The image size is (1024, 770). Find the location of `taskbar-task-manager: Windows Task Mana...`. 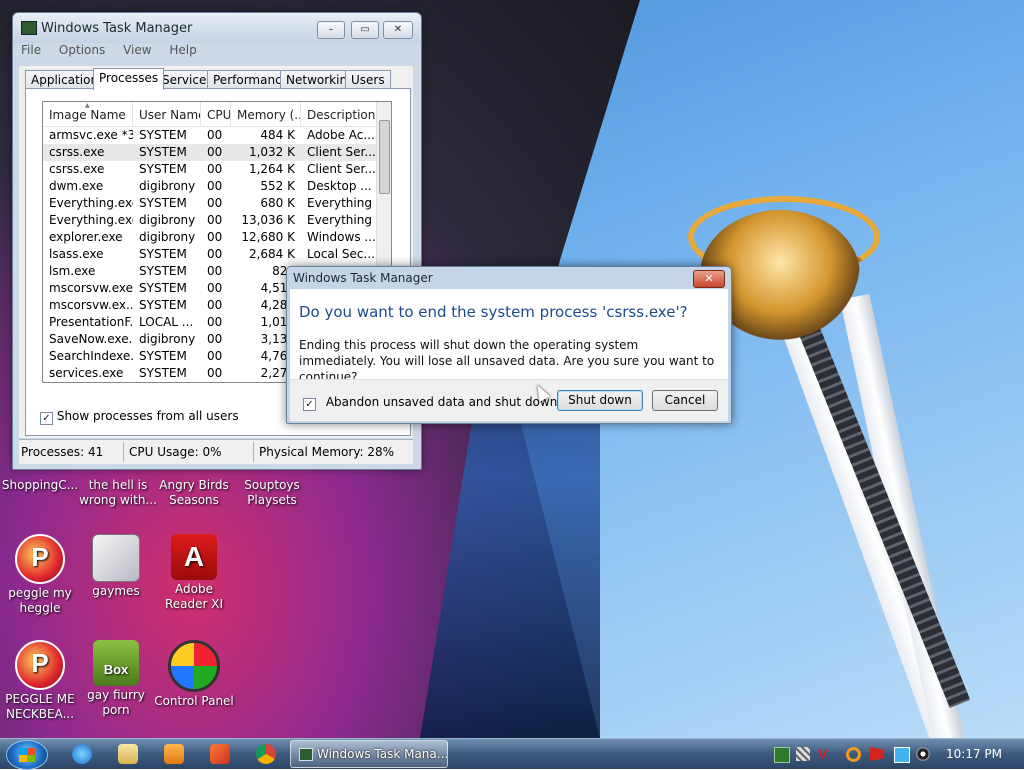

taskbar-task-manager: Windows Task Mana... is located at coordinates (369, 754).